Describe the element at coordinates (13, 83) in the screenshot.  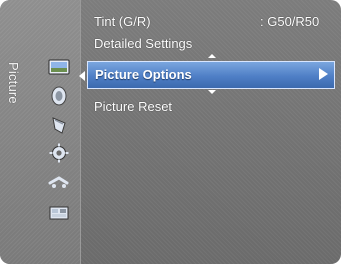
I see `sidebar-title: Picture` at that location.